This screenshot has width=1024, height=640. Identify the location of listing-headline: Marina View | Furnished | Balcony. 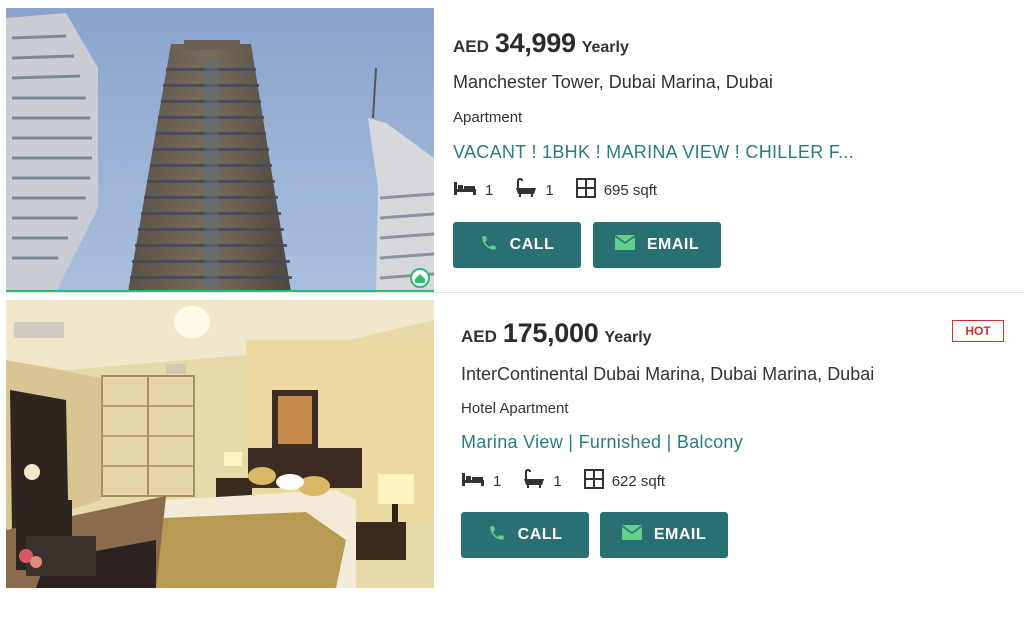
(602, 442).